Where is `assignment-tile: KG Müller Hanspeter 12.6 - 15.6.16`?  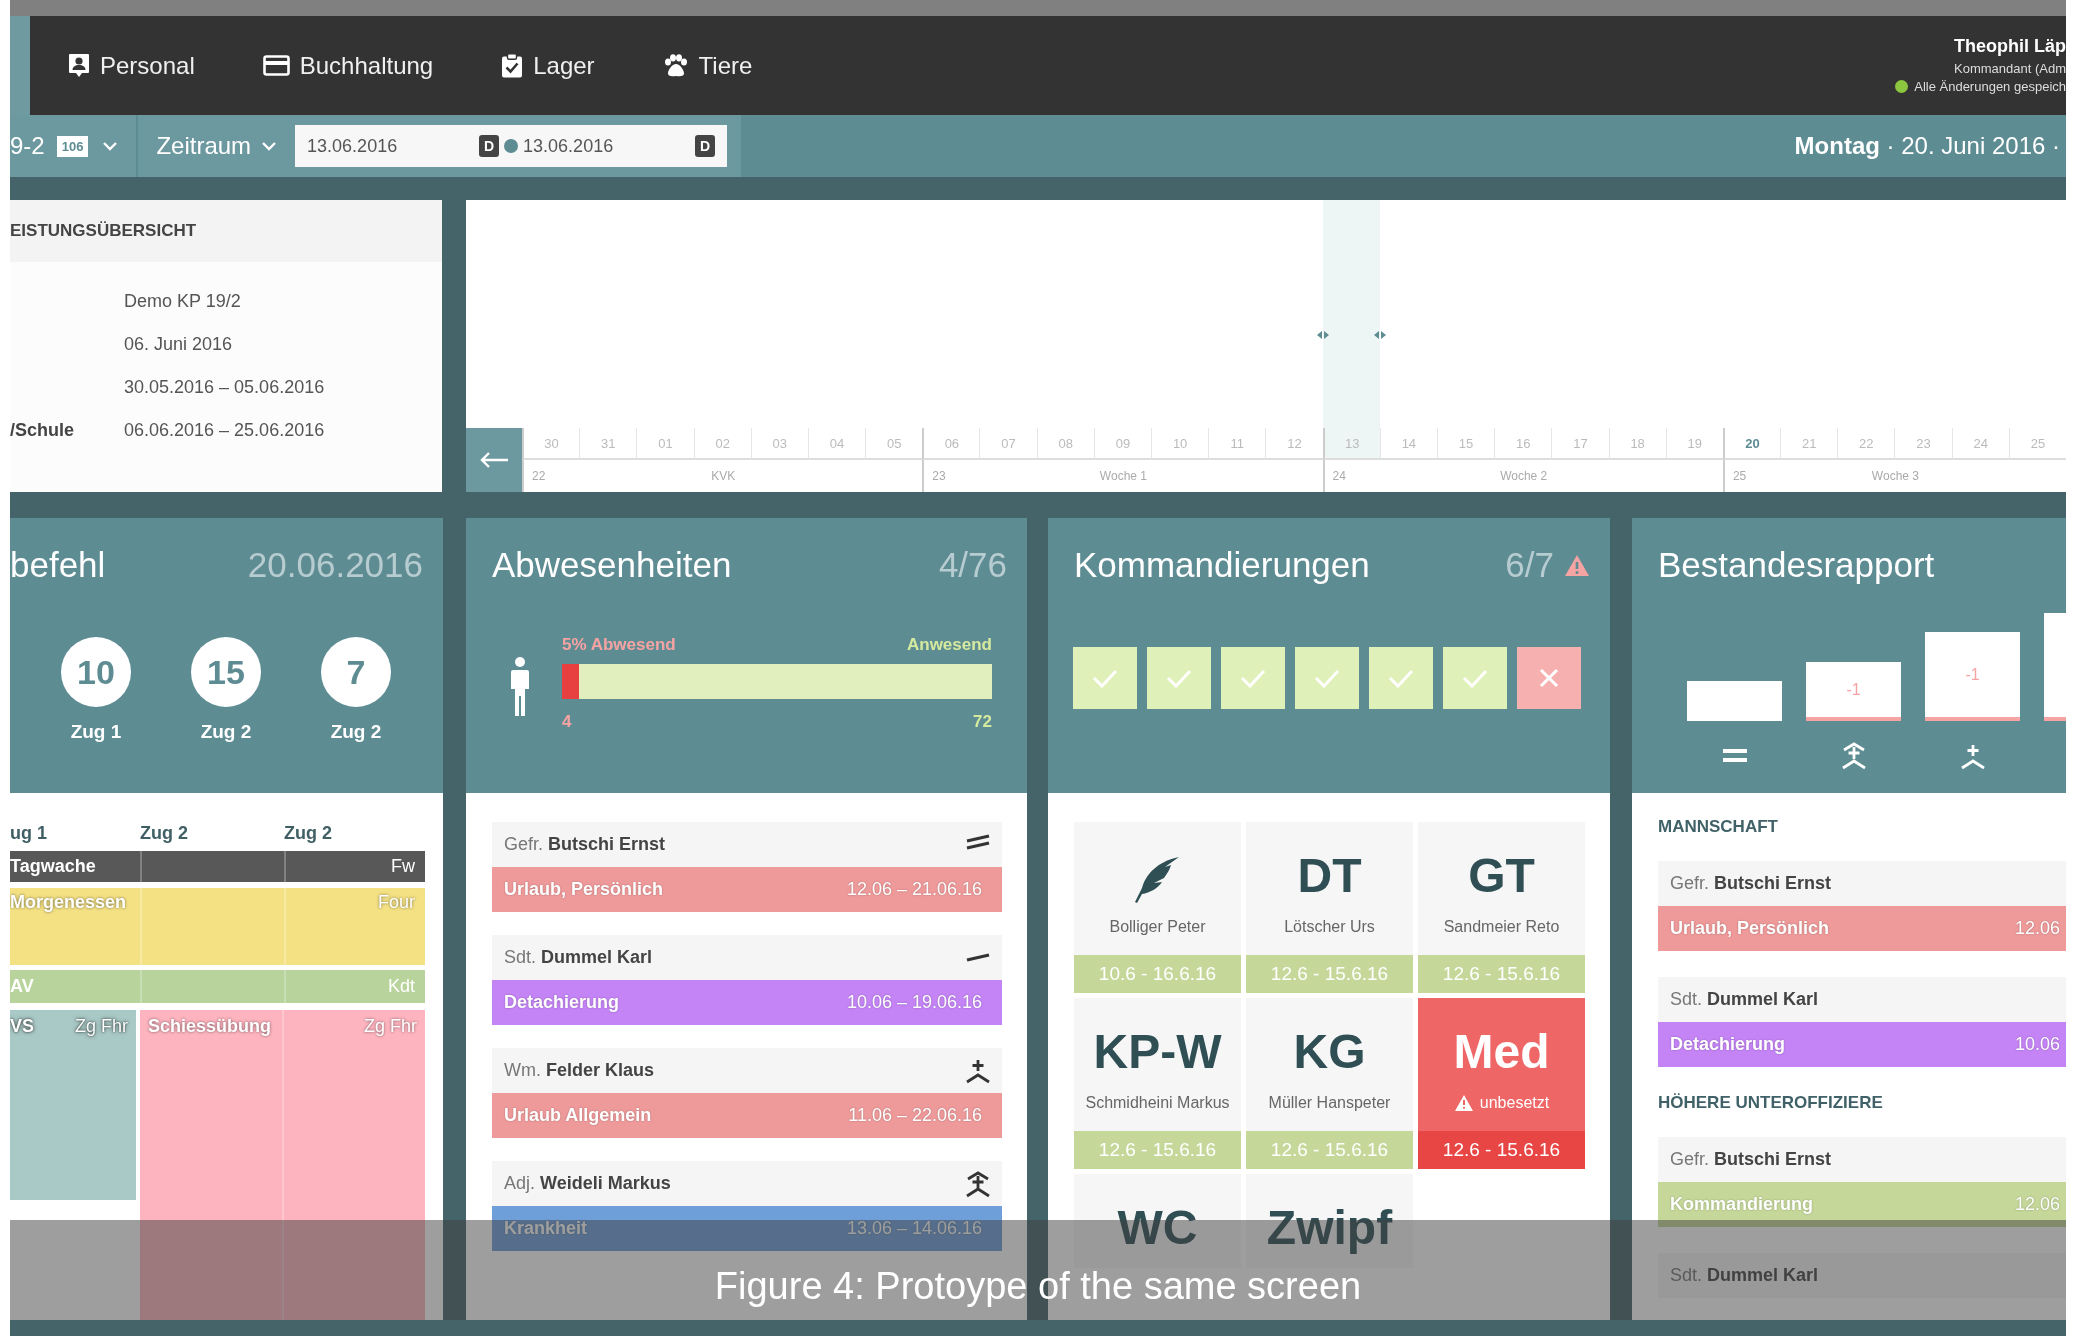 assignment-tile: KG Müller Hanspeter 12.6 - 15.6.16 is located at coordinates (1329, 1083).